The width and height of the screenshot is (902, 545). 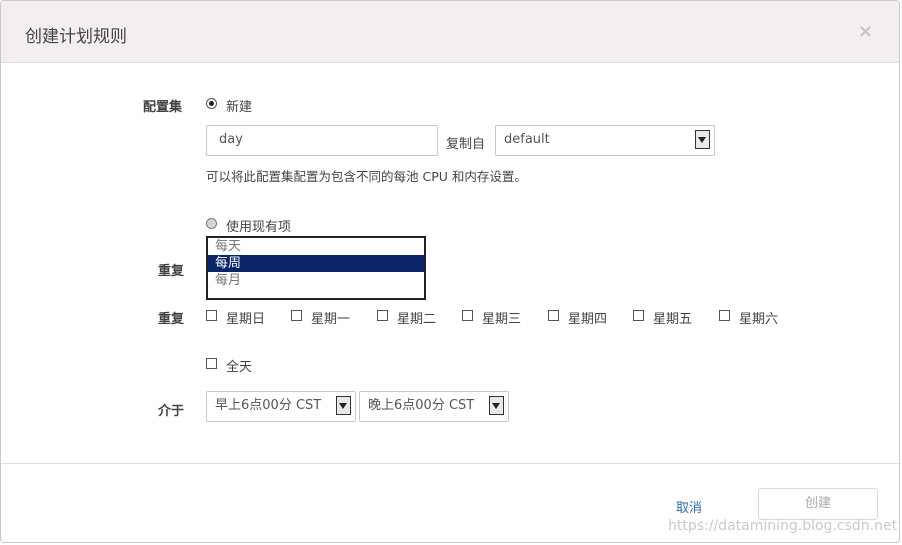 What do you see at coordinates (171, 271) in the screenshot?
I see `repeat-frequency-label: 重复` at bounding box center [171, 271].